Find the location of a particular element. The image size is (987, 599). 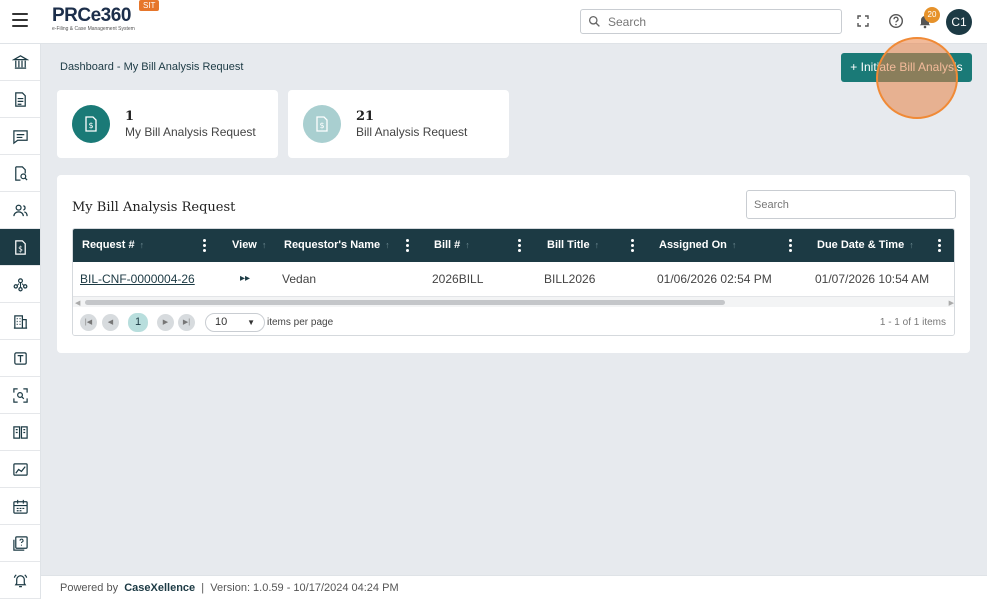

network-users-icon is located at coordinates (20, 284).